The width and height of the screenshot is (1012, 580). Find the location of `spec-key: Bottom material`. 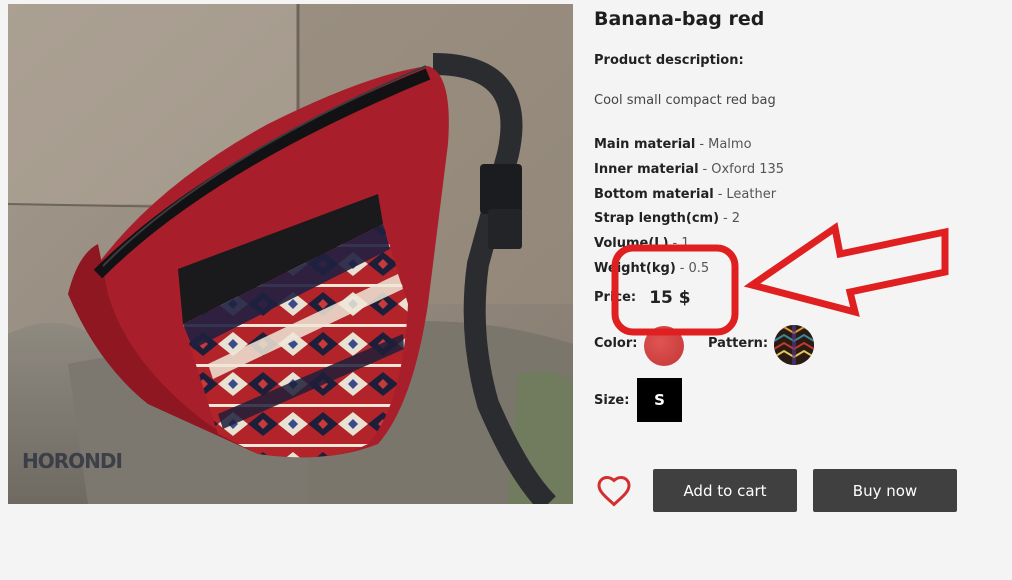

spec-key: Bottom material is located at coordinates (654, 194).